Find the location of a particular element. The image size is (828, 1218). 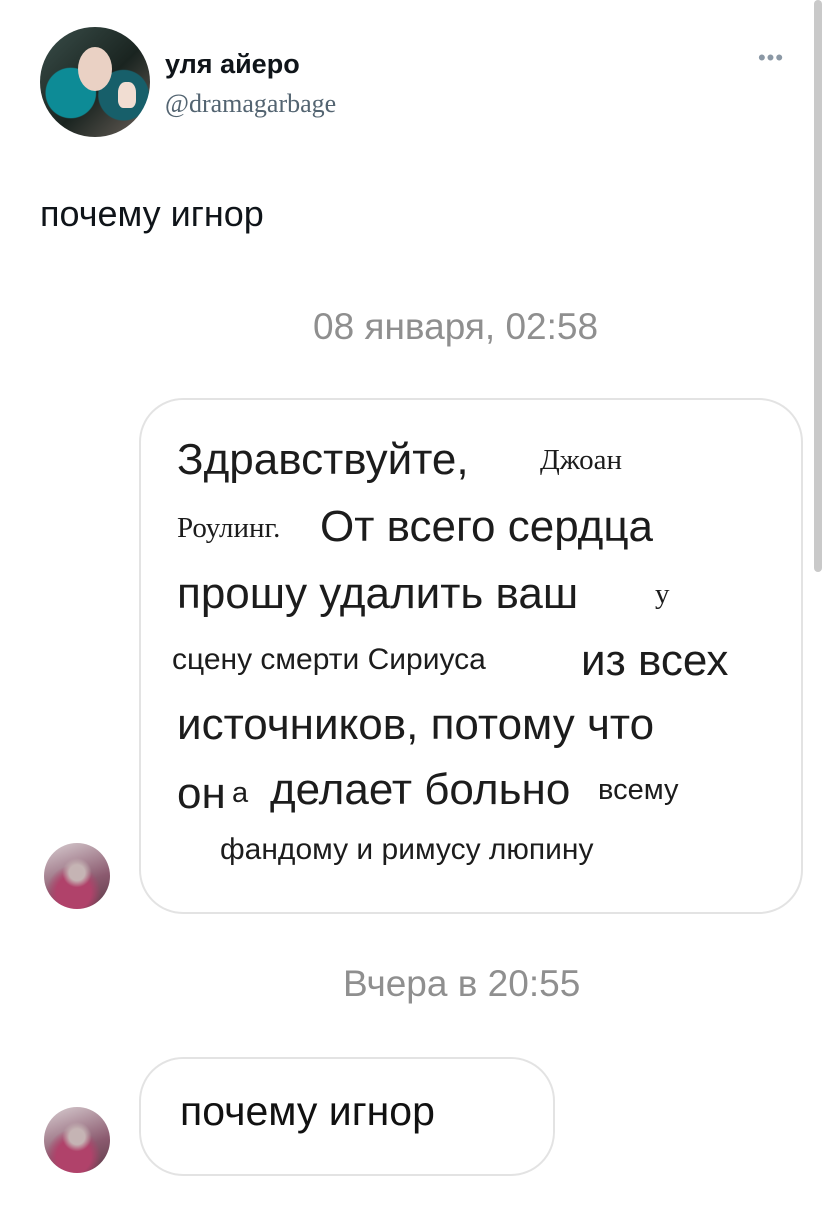

message-line: сцену смерти Сириуса is located at coordinates (329, 659).